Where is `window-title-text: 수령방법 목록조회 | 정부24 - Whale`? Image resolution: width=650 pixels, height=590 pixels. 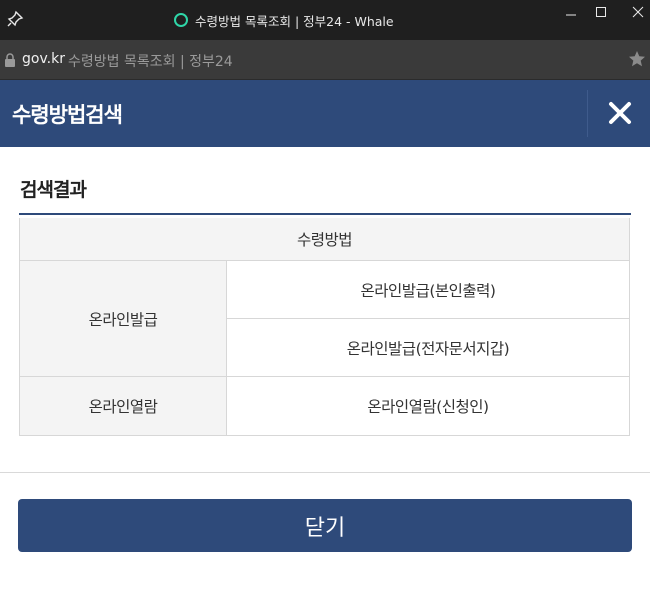 window-title-text: 수령방법 목록조회 | 정부24 - Whale is located at coordinates (294, 21).